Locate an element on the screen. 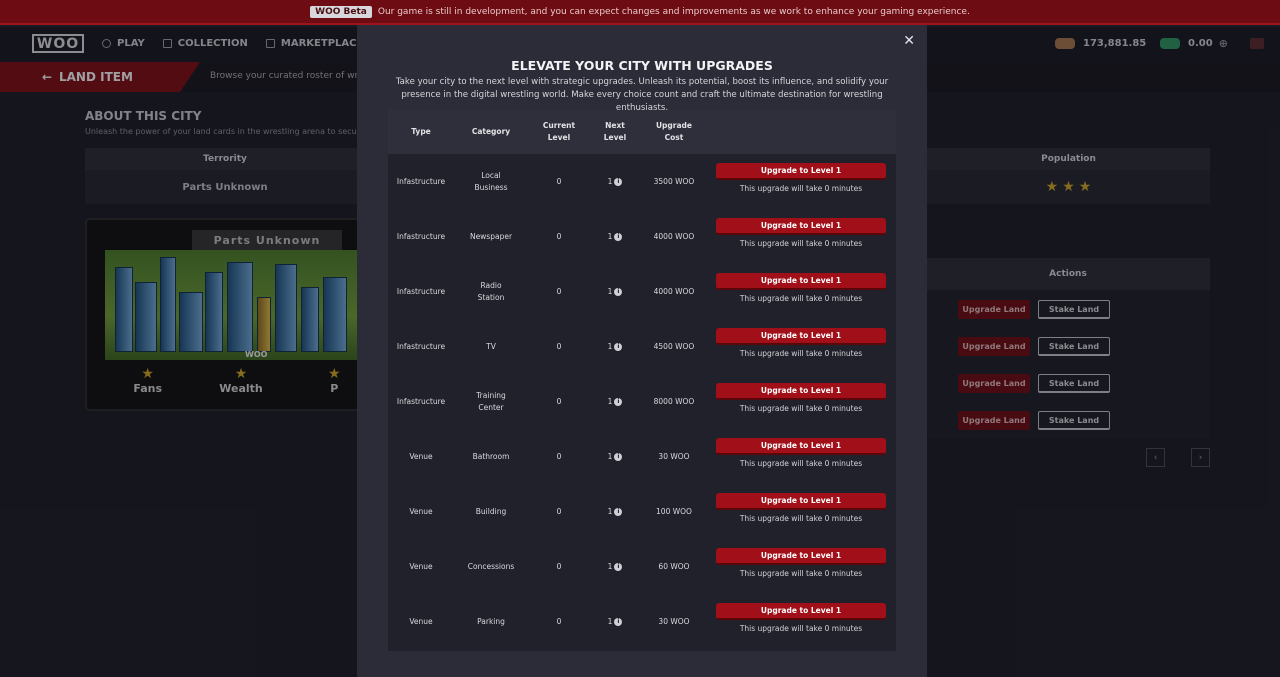 This screenshot has width=1280, height=677. column-header: Type is located at coordinates (421, 131).